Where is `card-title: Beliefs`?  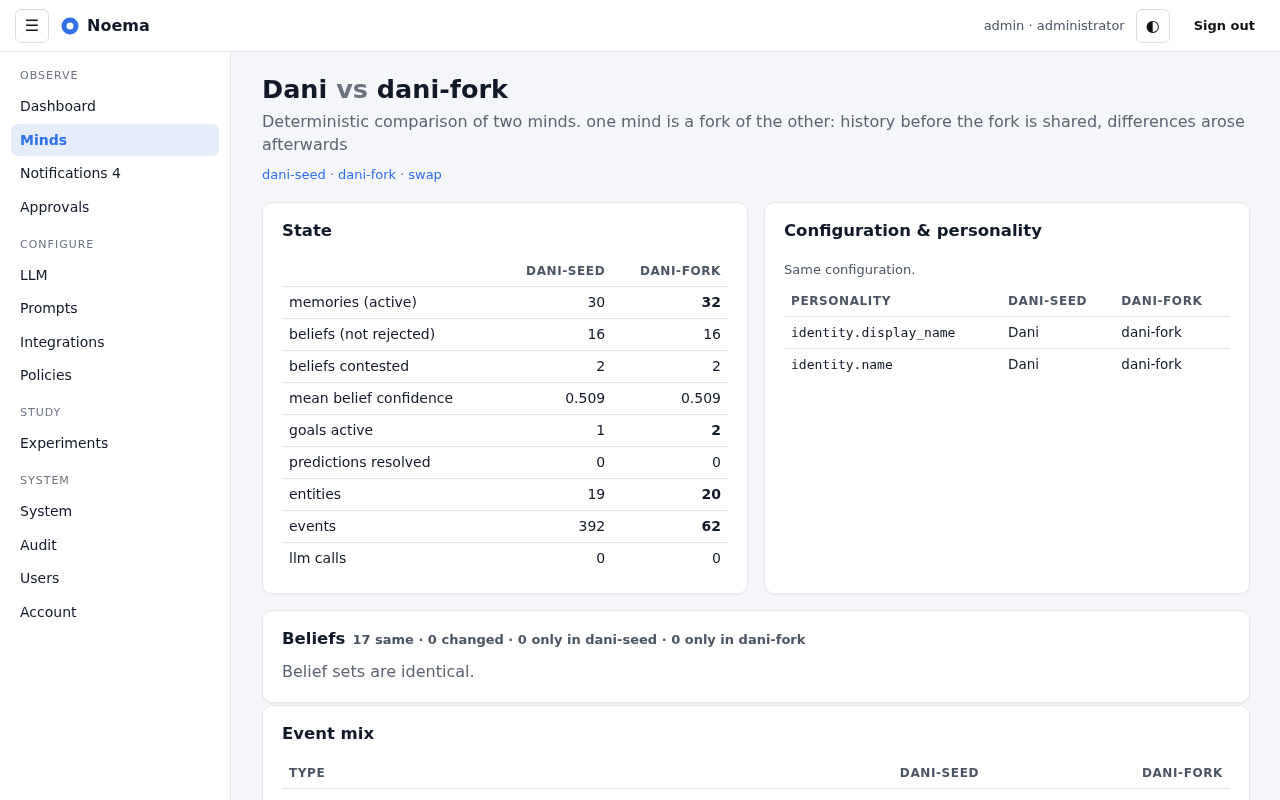
card-title: Beliefs is located at coordinates (314, 638).